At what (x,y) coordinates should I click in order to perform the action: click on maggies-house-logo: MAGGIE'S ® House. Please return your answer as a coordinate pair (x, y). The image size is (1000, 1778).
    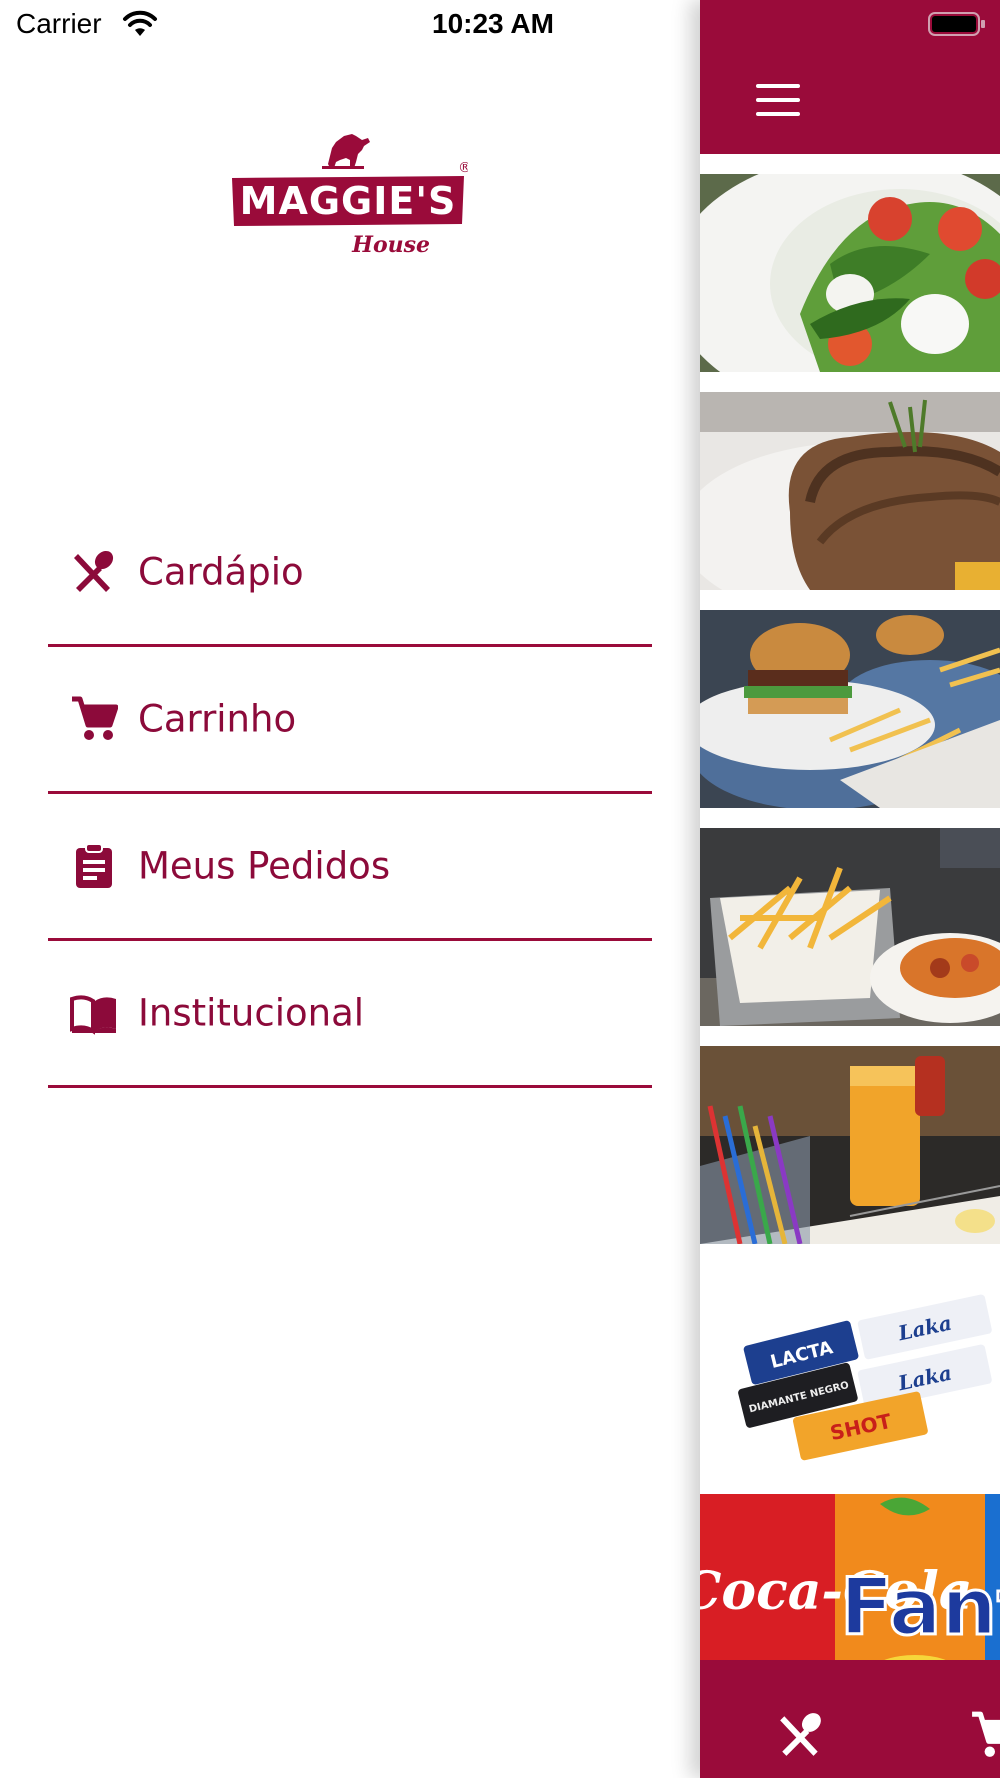
    Looking at the image, I should click on (350, 196).